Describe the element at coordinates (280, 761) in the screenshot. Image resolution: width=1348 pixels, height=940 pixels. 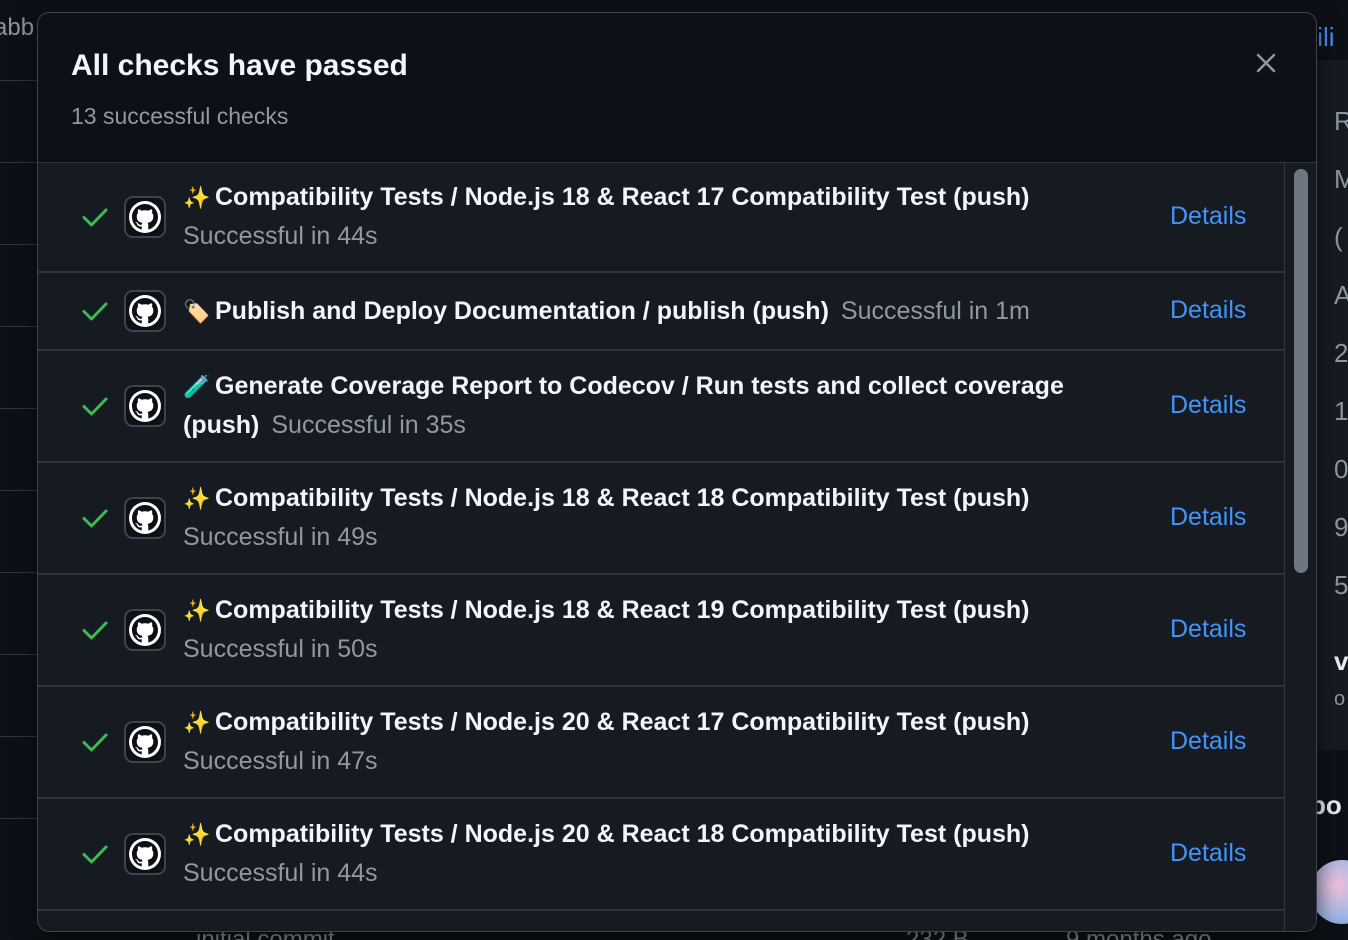
I see `check-status: Successful in 47s` at that location.